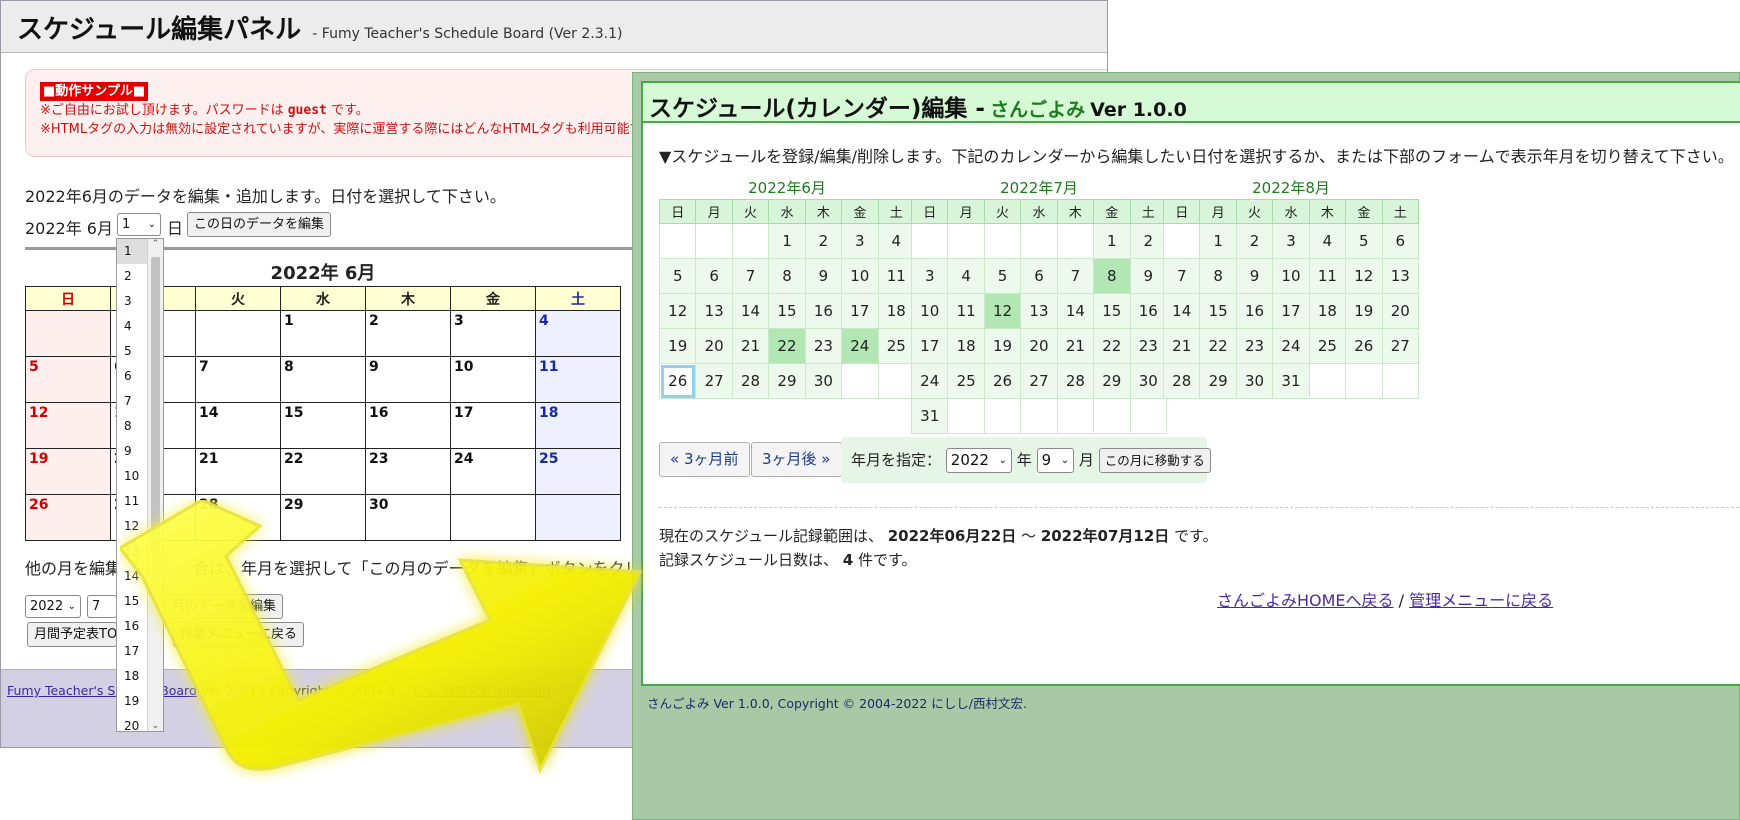 The image size is (1740, 820). What do you see at coordinates (64, 690) in the screenshot?
I see `footer-app-link: Fumy Teacher's Sc` at bounding box center [64, 690].